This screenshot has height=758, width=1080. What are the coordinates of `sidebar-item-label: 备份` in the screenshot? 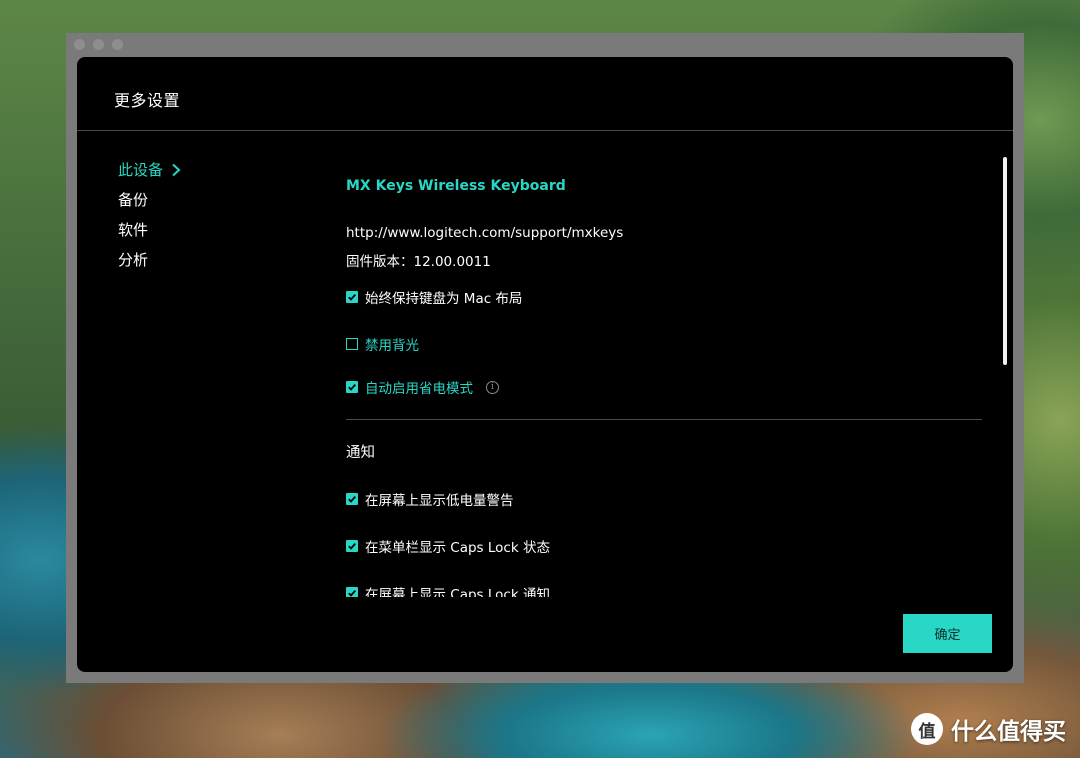 It's located at (133, 200).